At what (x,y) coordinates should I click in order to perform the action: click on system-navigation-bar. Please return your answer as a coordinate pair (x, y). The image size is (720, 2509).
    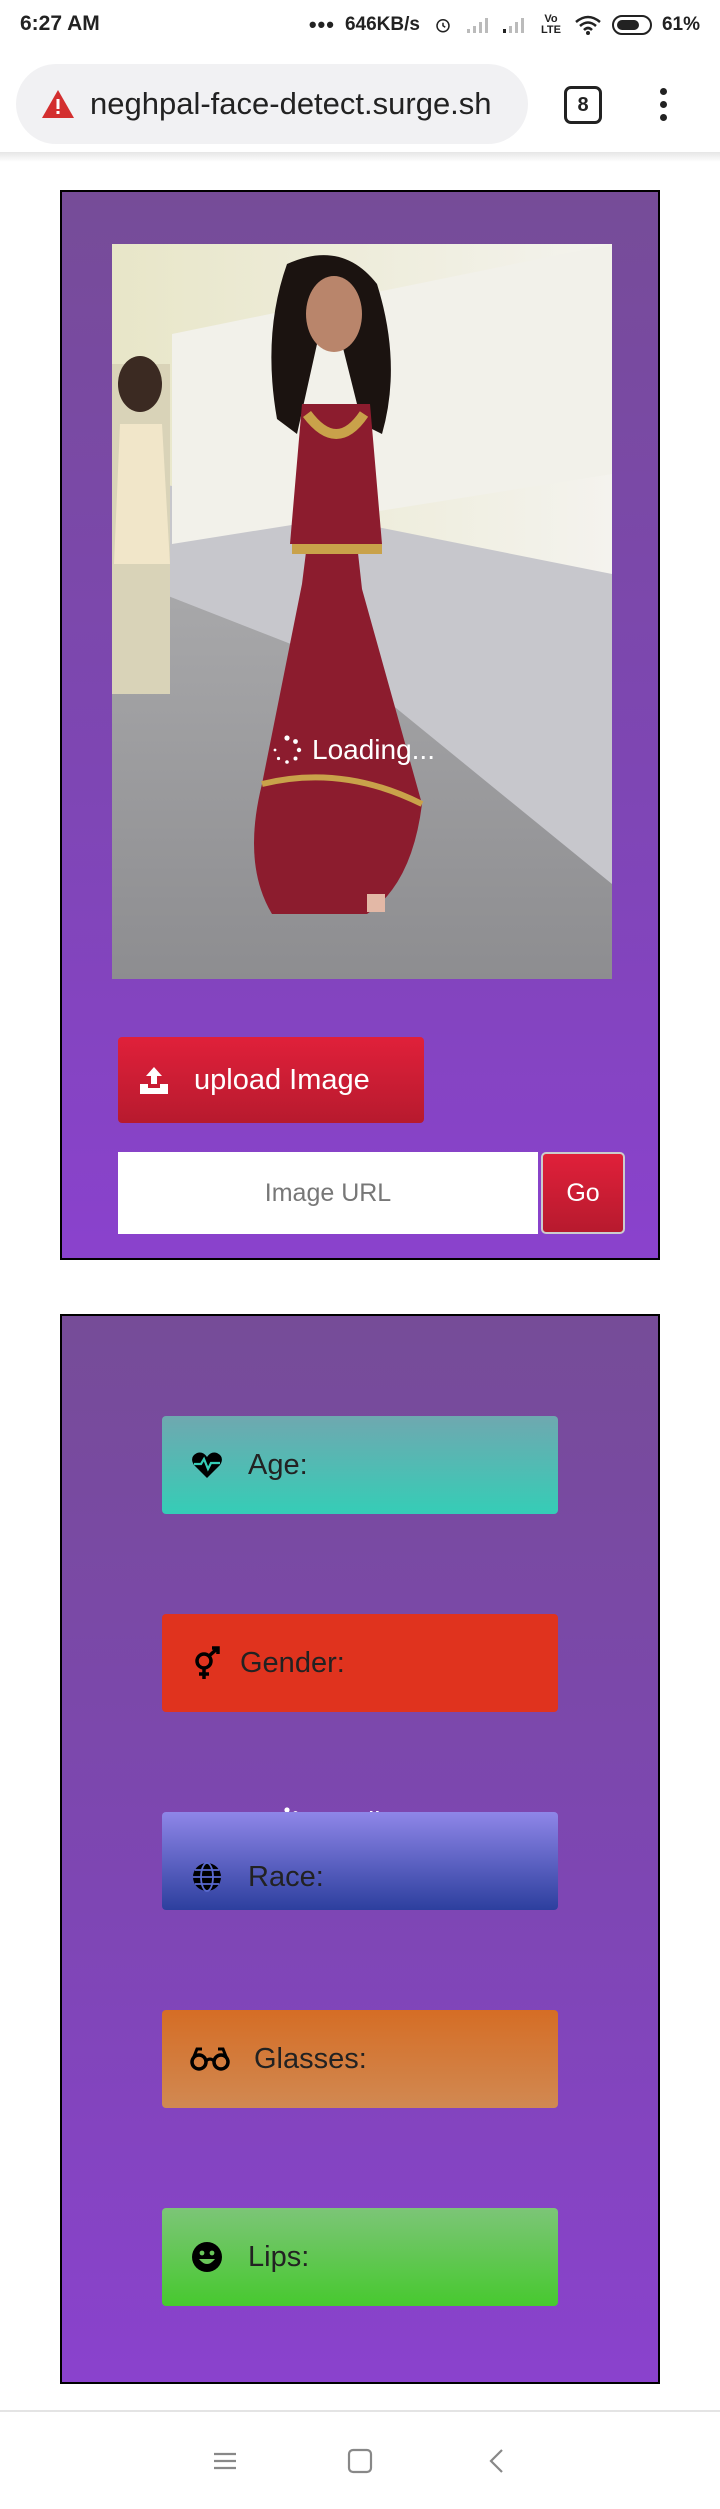
    Looking at the image, I should click on (360, 2459).